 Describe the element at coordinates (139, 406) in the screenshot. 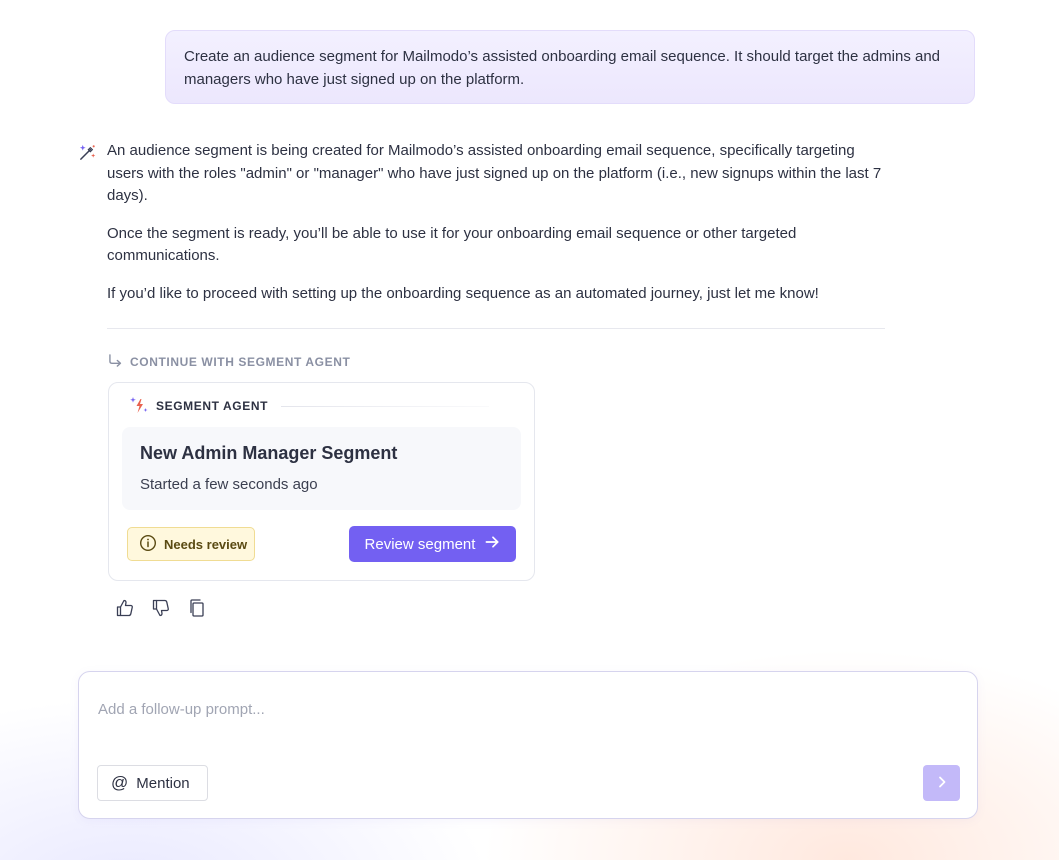

I see `sparkle-bolt-icon` at that location.